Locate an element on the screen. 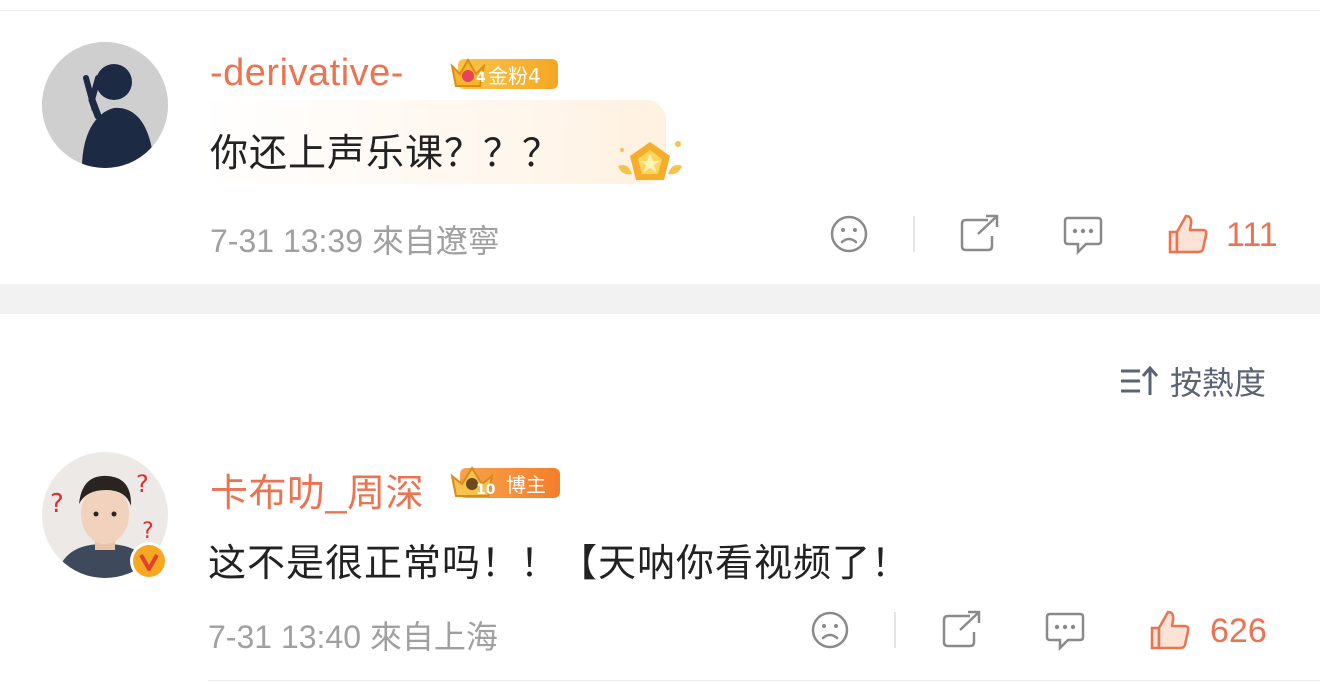 The image size is (1320, 683). username: -derivative- is located at coordinates (307, 73).